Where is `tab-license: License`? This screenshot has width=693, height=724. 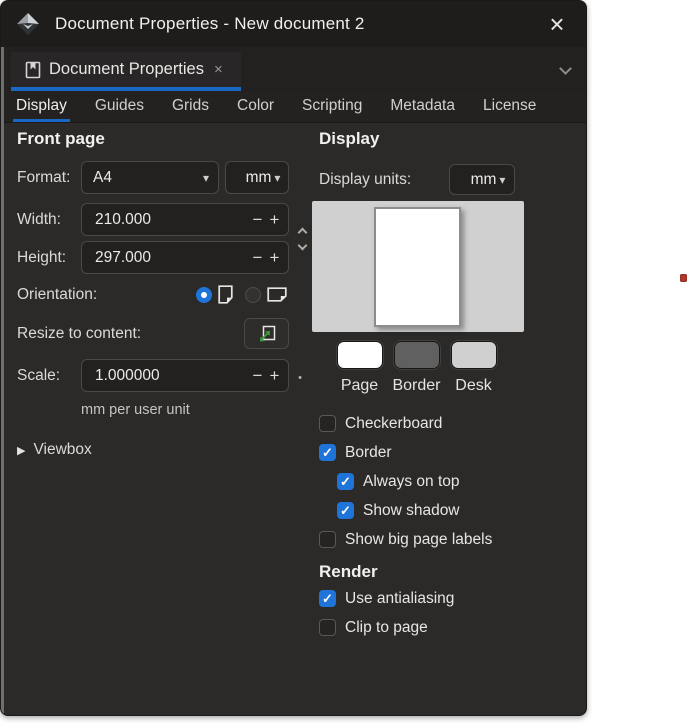 tab-license: License is located at coordinates (509, 106).